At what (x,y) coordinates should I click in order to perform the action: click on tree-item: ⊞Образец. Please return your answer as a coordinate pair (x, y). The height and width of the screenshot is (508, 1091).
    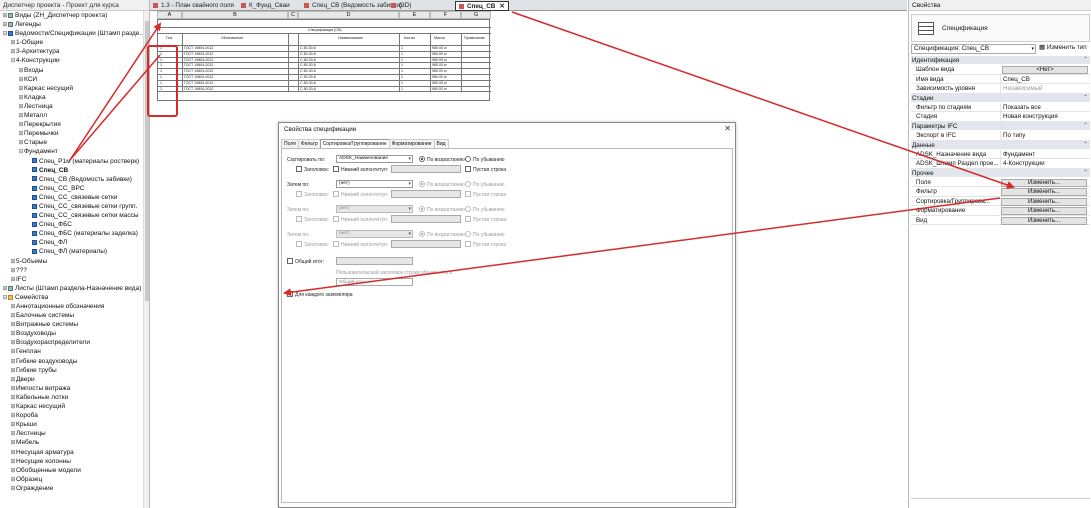
    Looking at the image, I should click on (71, 479).